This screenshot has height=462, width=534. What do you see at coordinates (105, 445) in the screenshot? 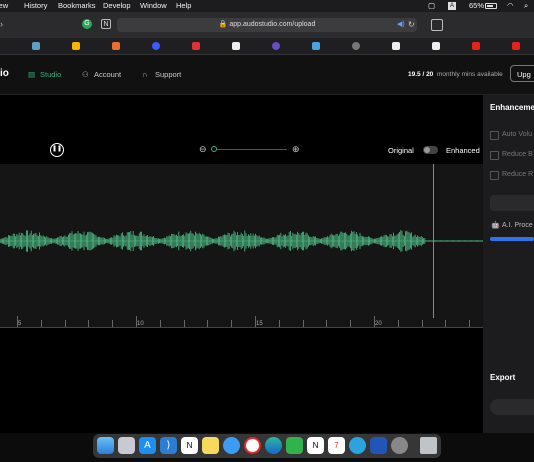
I see `finder-icon` at bounding box center [105, 445].